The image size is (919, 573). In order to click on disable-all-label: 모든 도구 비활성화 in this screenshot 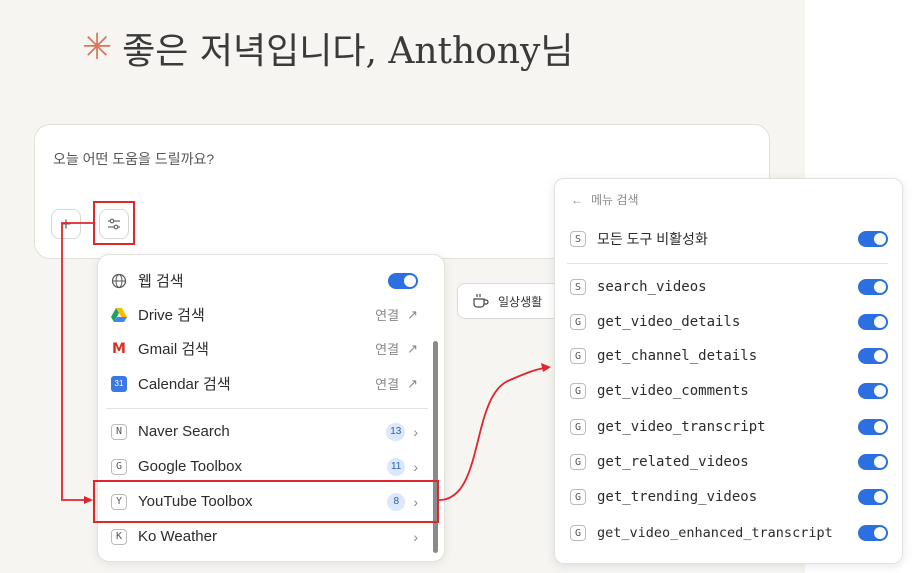, I will do `click(652, 239)`.